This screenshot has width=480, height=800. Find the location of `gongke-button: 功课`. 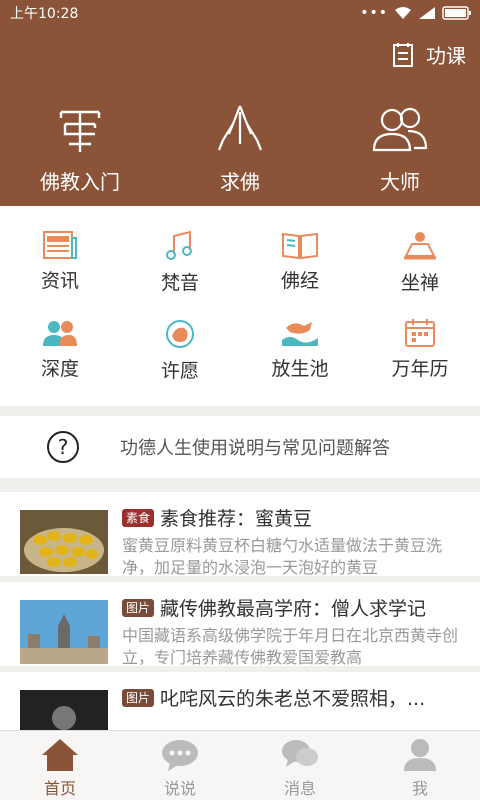

gongke-button: 功课 is located at coordinates (429, 54).